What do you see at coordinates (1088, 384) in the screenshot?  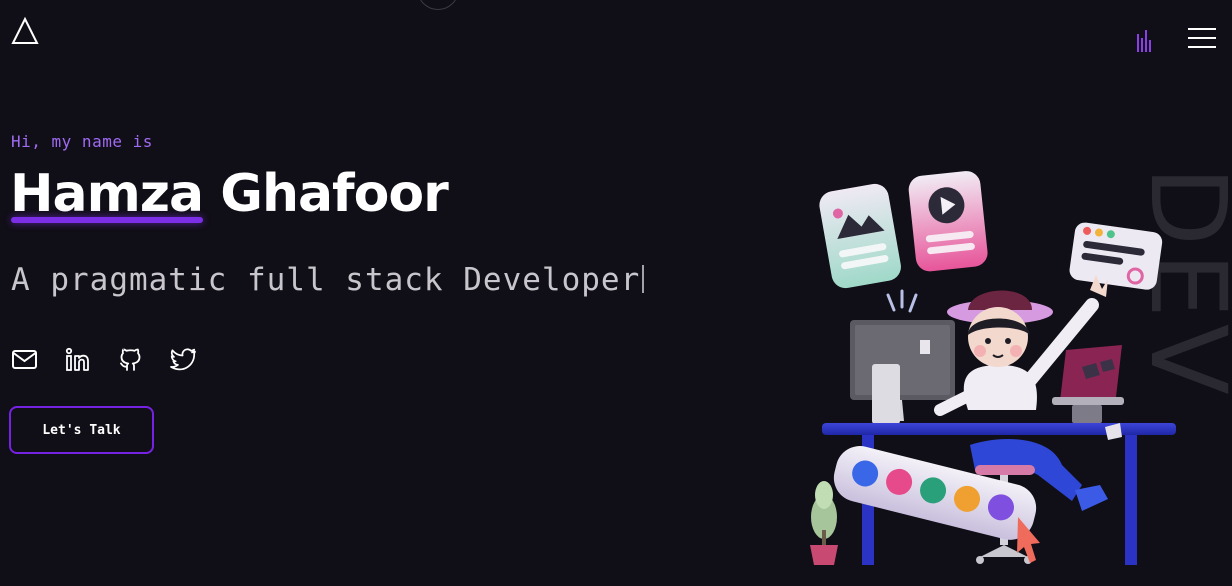 I see `laptop-icon` at bounding box center [1088, 384].